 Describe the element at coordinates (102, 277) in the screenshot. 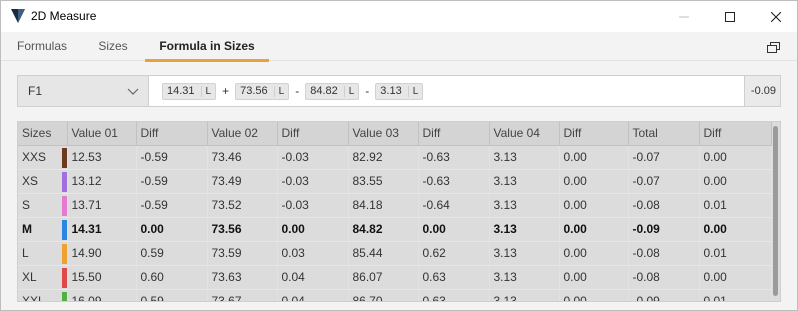

I see `table-cell: 15.50` at that location.